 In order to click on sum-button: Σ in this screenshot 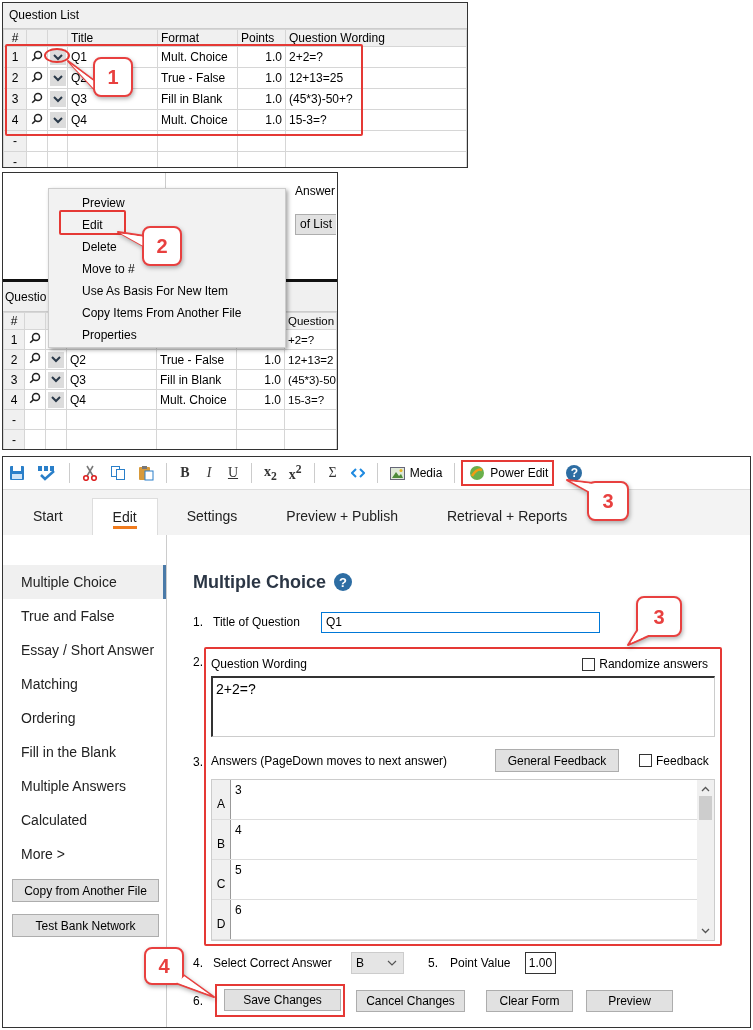, I will do `click(332, 473)`.